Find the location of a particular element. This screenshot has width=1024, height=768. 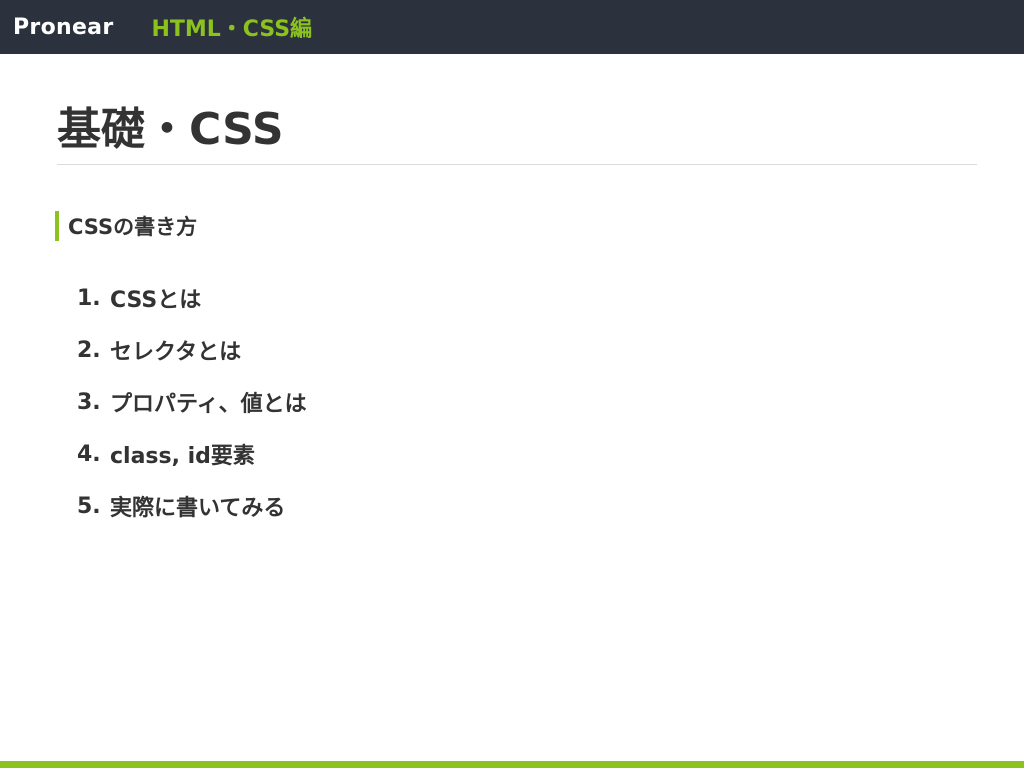

list-item: 2. セレクタとは is located at coordinates (192, 350).